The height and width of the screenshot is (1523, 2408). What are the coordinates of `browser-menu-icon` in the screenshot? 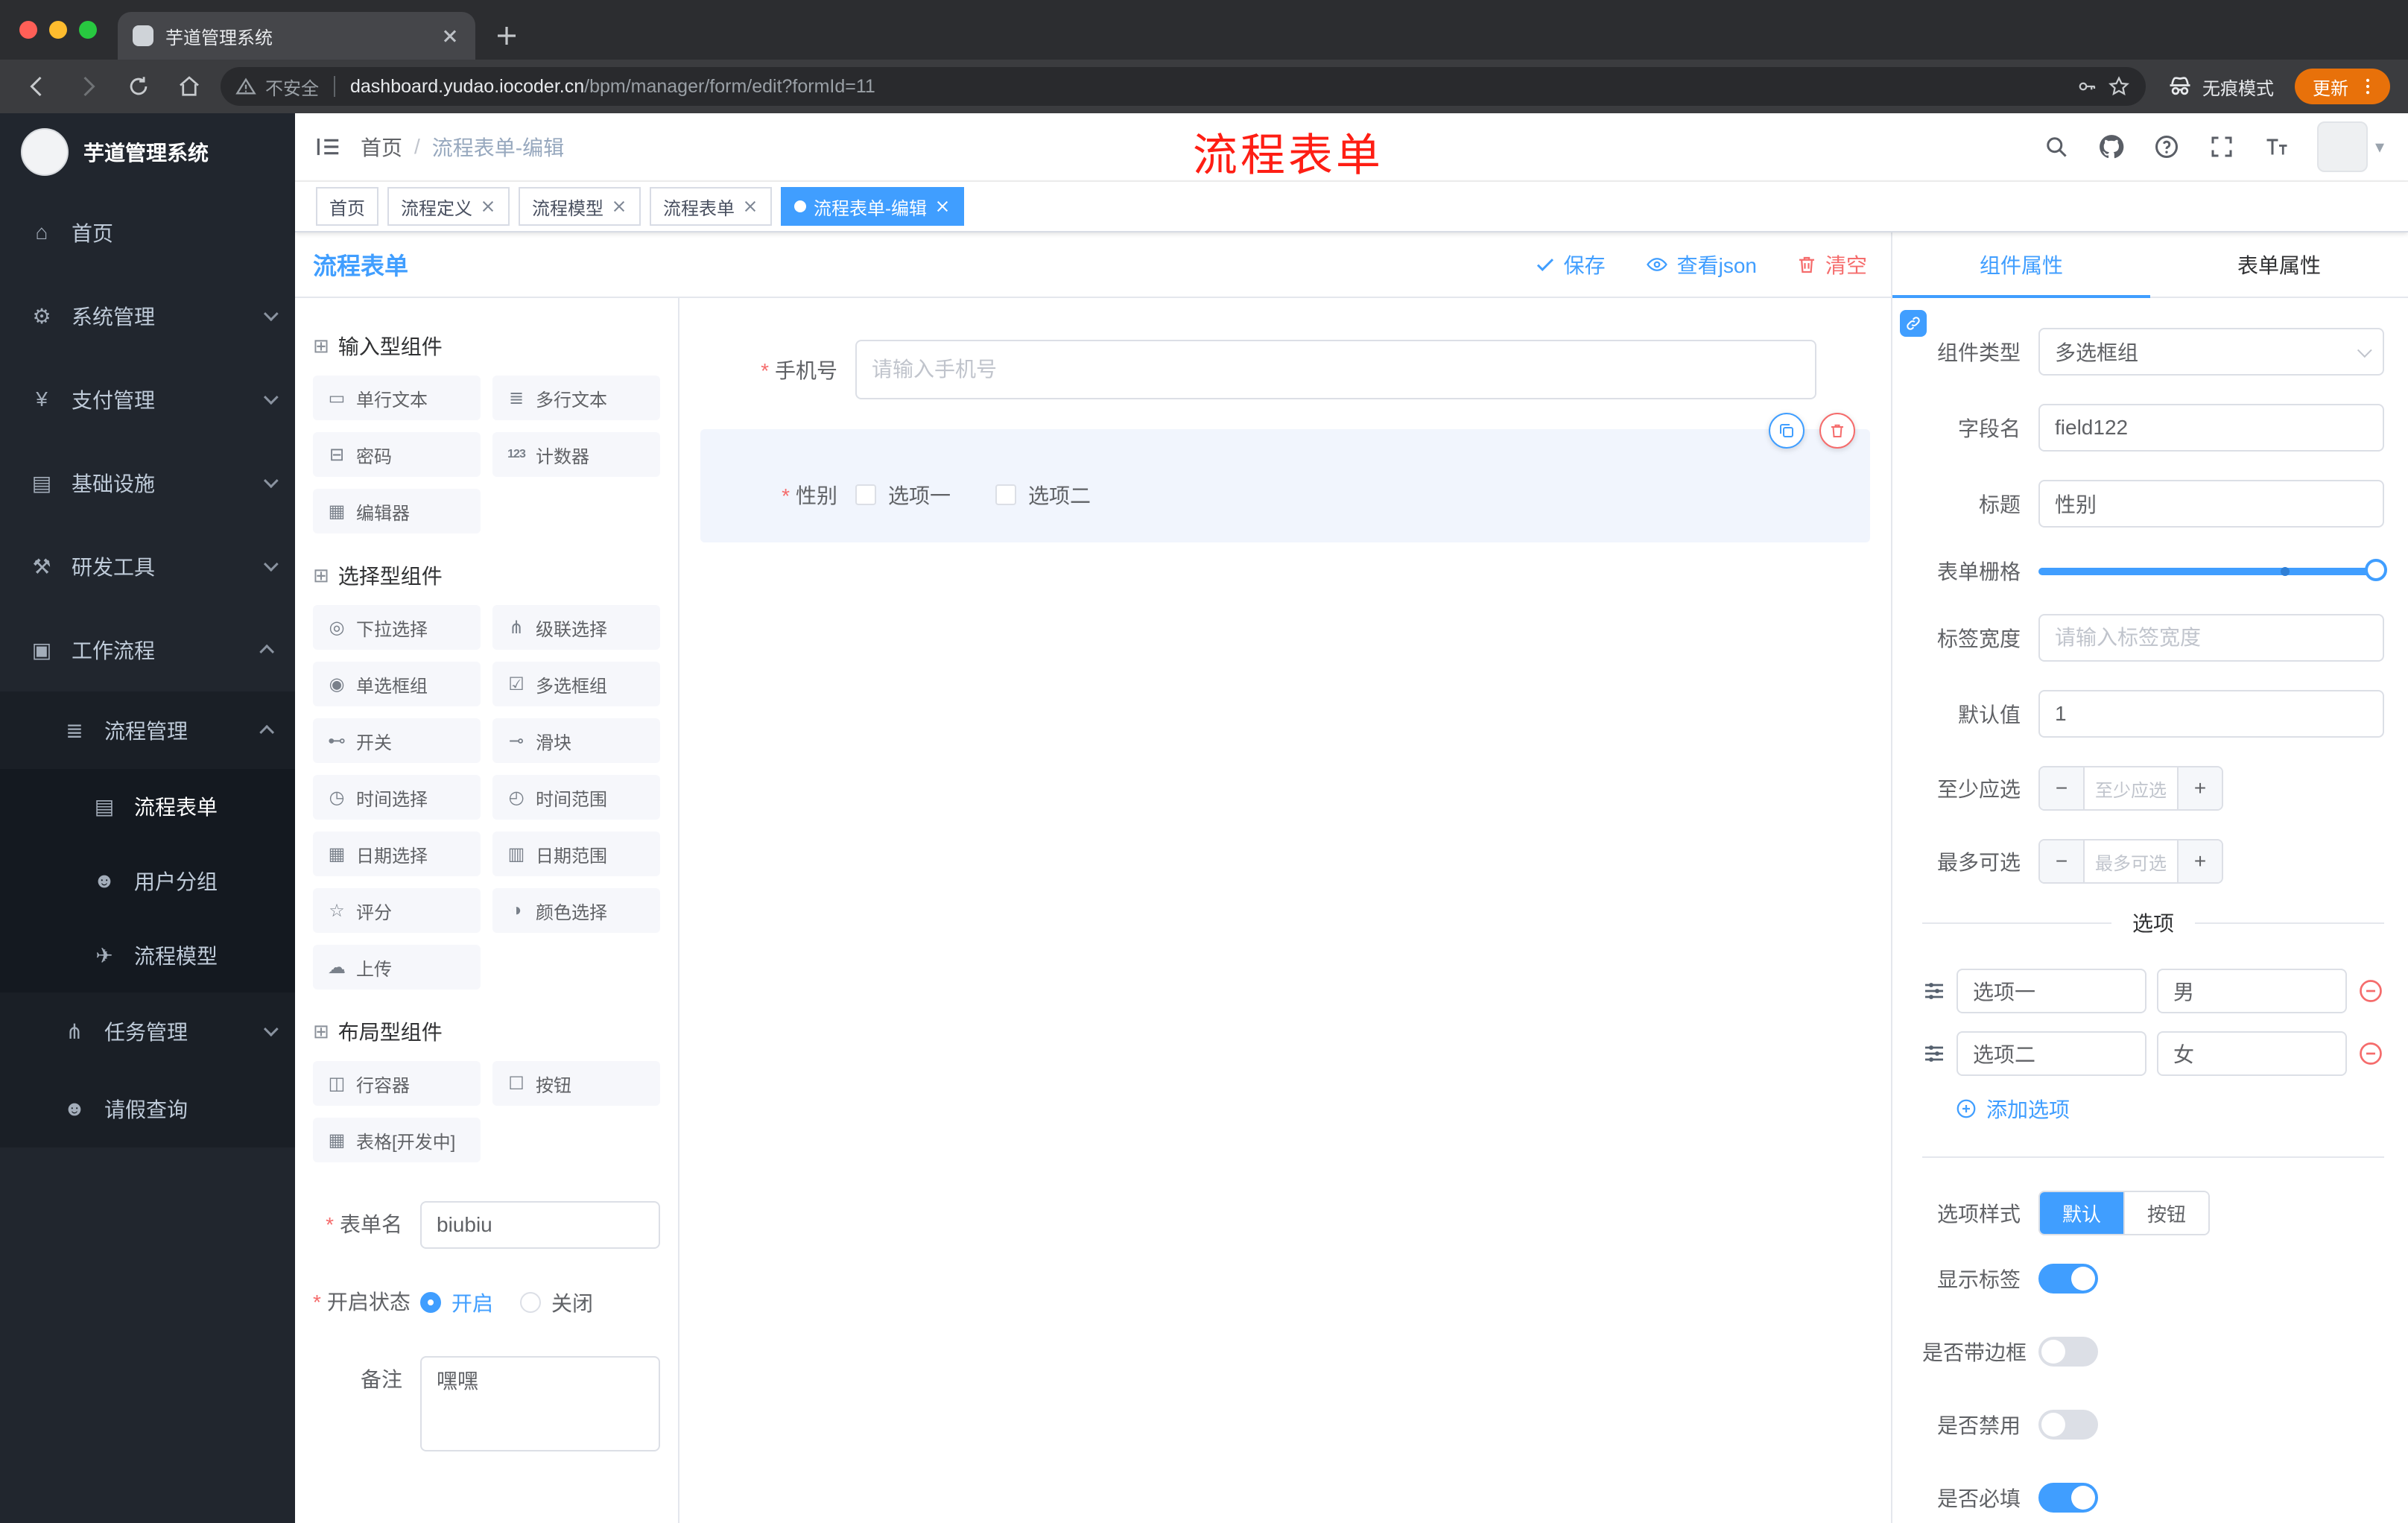 It's located at (2367, 87).